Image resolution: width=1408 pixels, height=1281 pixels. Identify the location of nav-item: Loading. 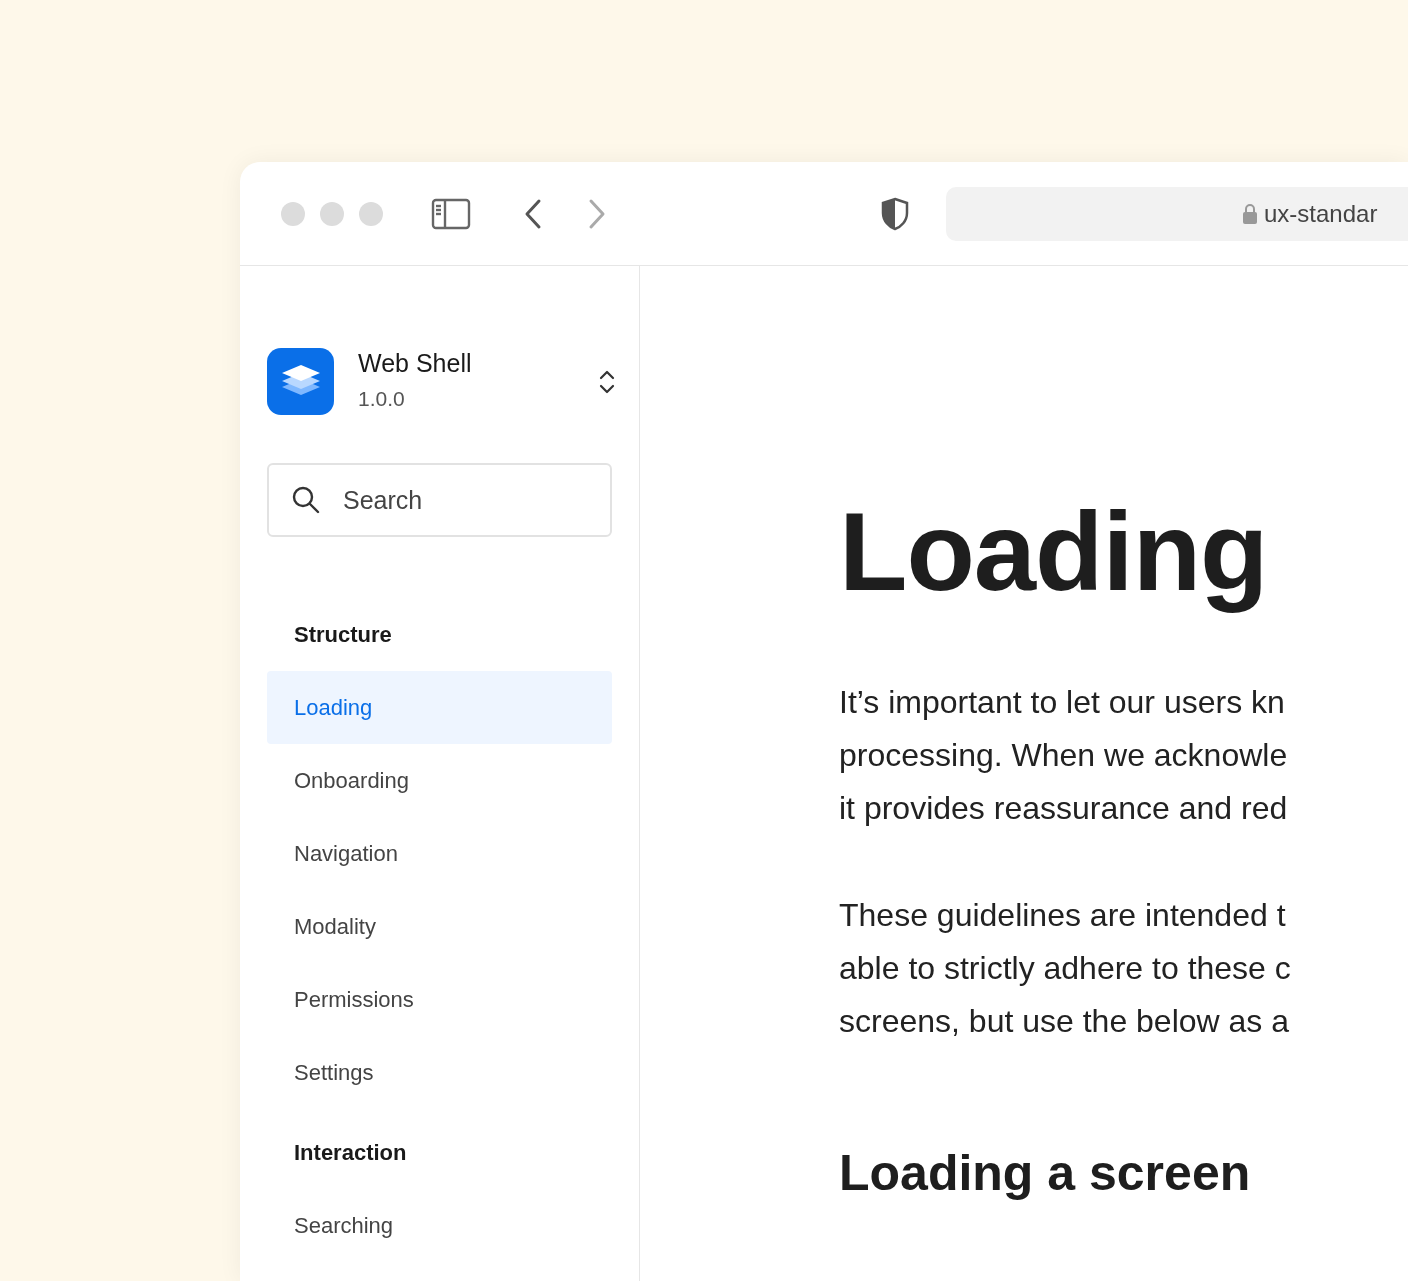
(439, 707).